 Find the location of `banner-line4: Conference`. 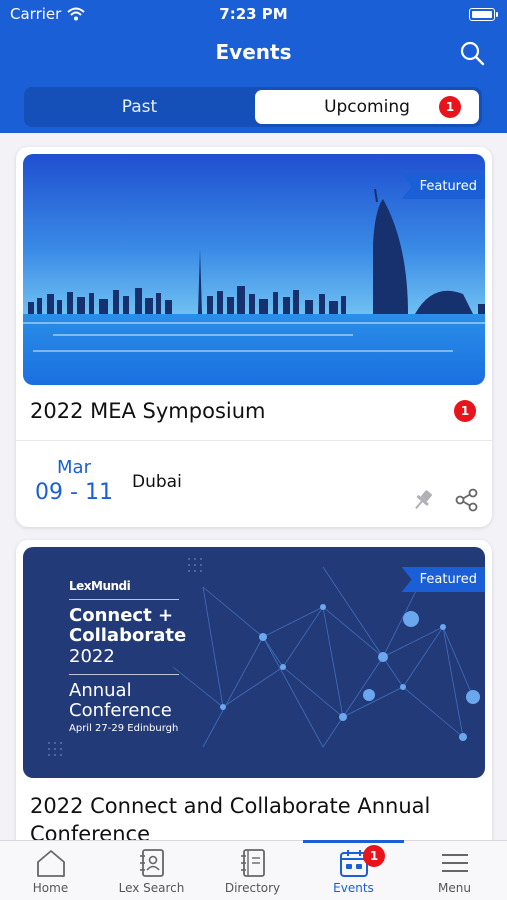

banner-line4: Conference is located at coordinates (120, 710).